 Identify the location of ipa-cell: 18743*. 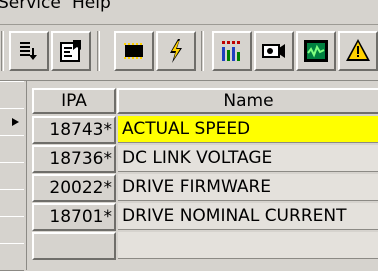
(74, 130).